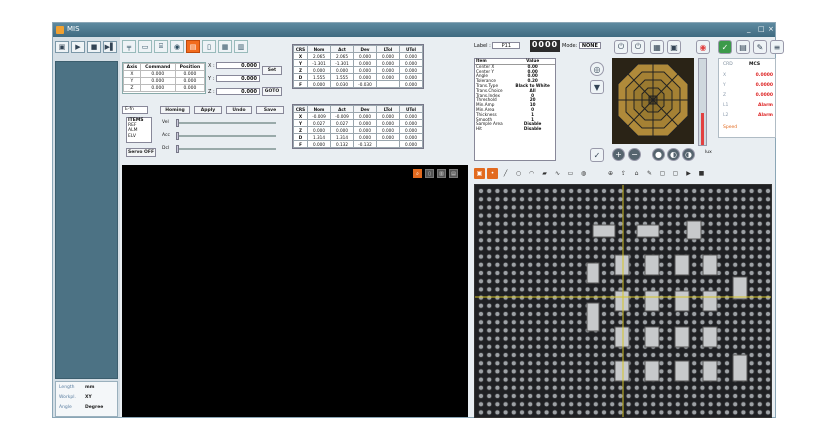 The image size is (820, 437). I want to click on light-on-icon: ◐, so click(673, 154).